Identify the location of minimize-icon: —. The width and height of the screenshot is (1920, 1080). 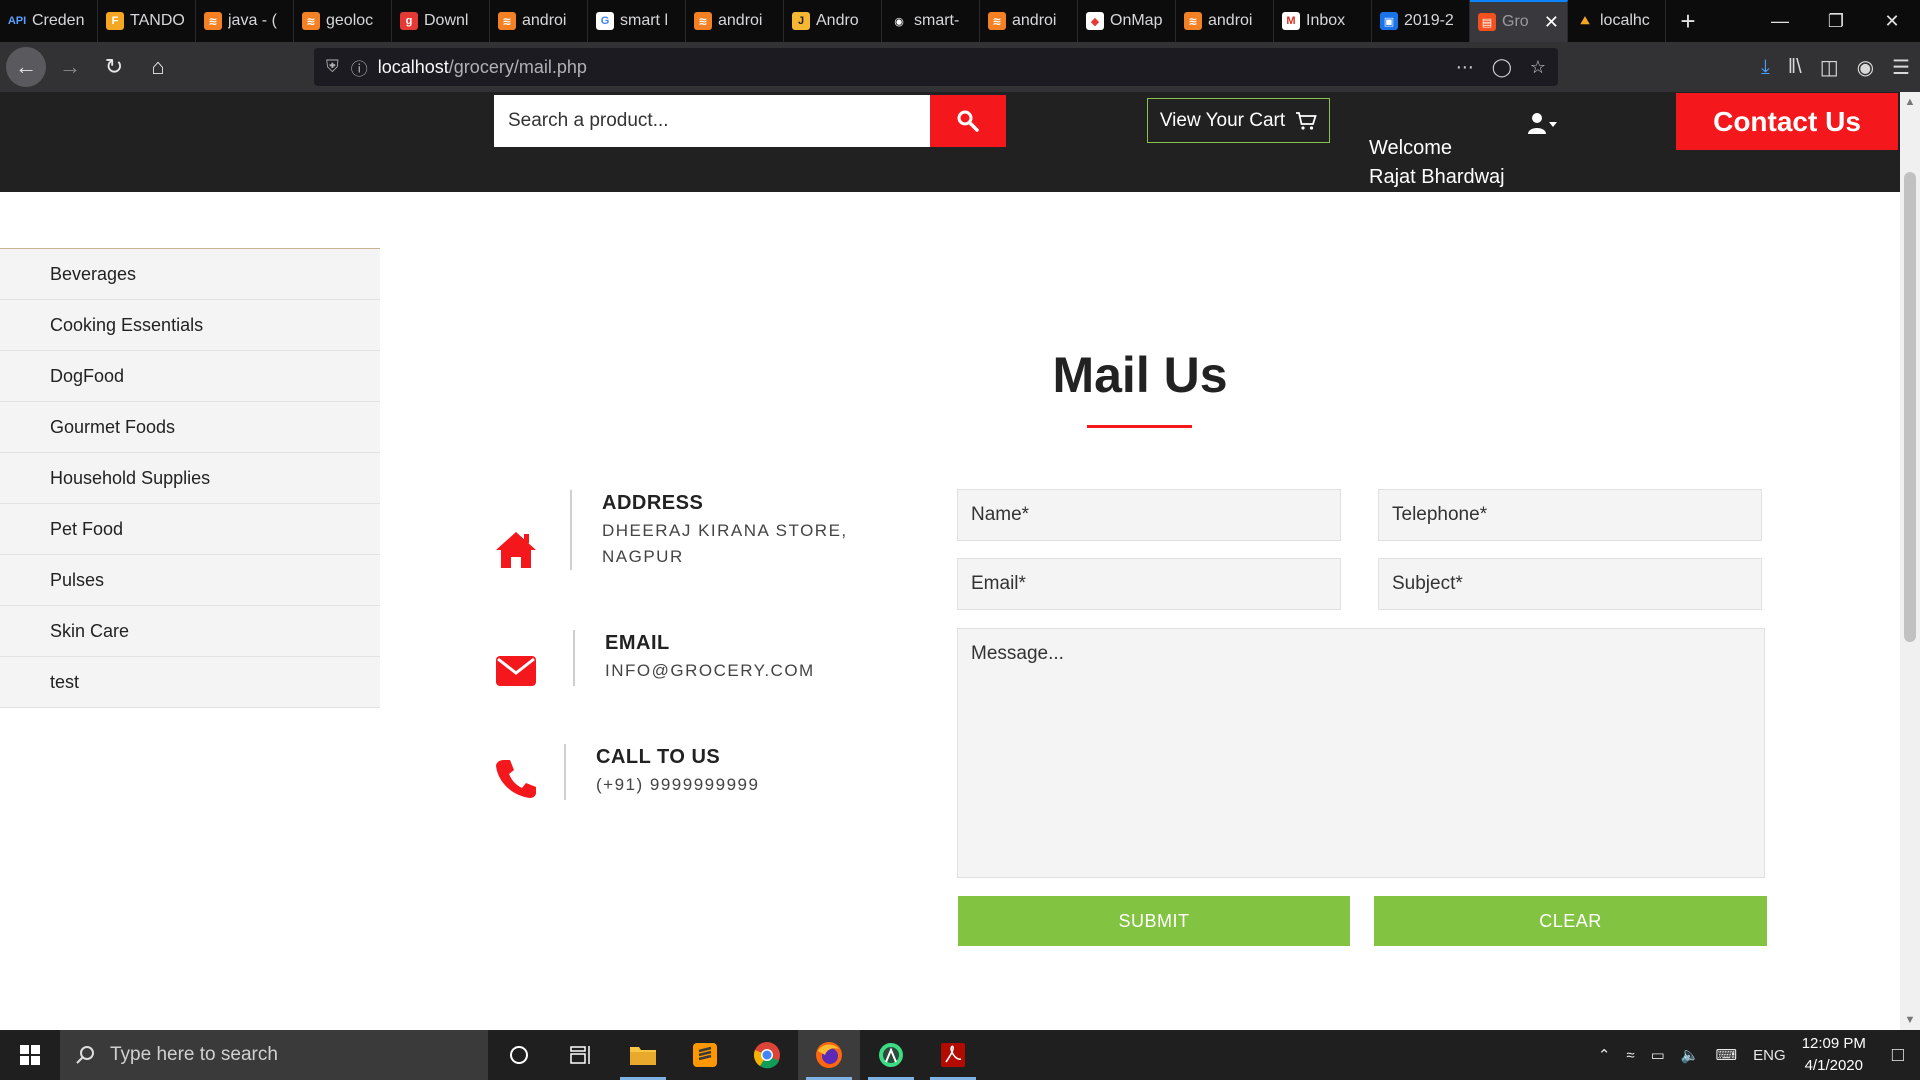
(1780, 21).